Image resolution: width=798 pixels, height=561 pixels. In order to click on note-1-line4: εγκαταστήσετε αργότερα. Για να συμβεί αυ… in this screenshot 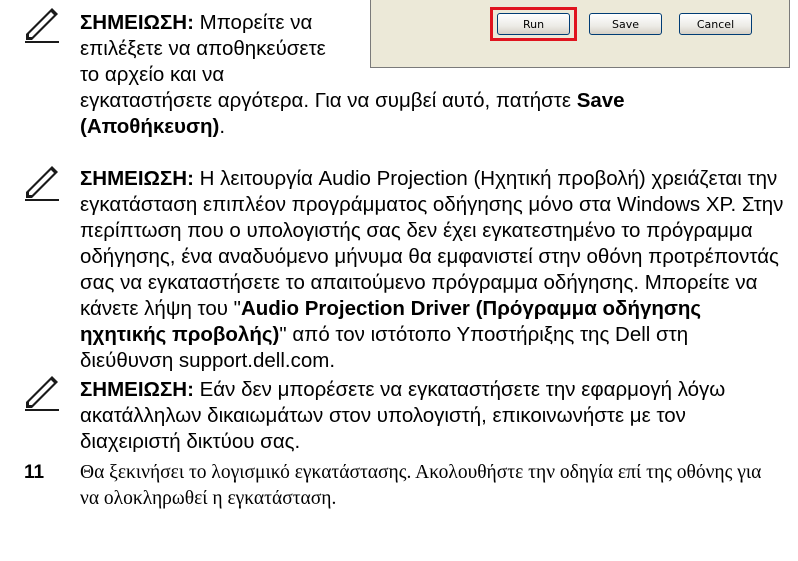, I will do `click(328, 100)`.